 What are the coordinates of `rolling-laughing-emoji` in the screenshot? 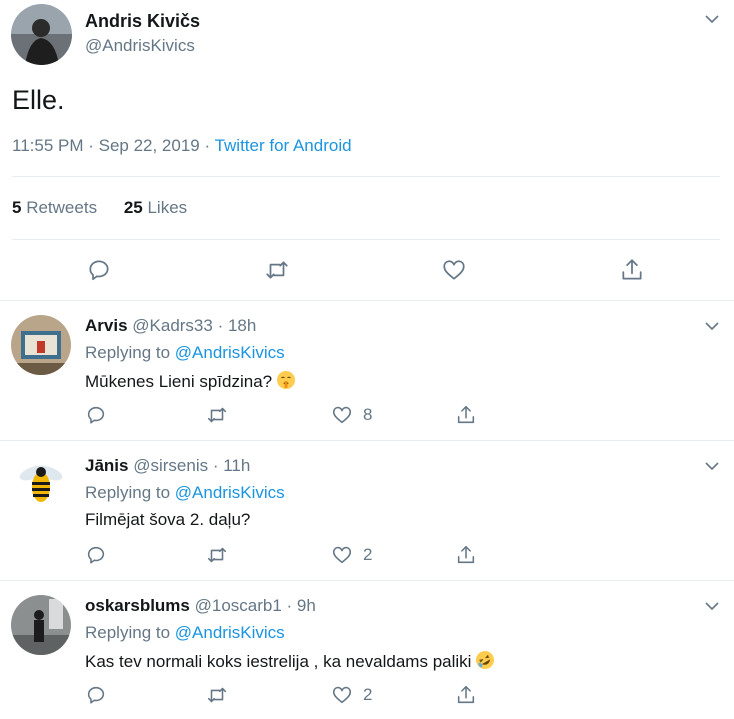 It's located at (485, 662).